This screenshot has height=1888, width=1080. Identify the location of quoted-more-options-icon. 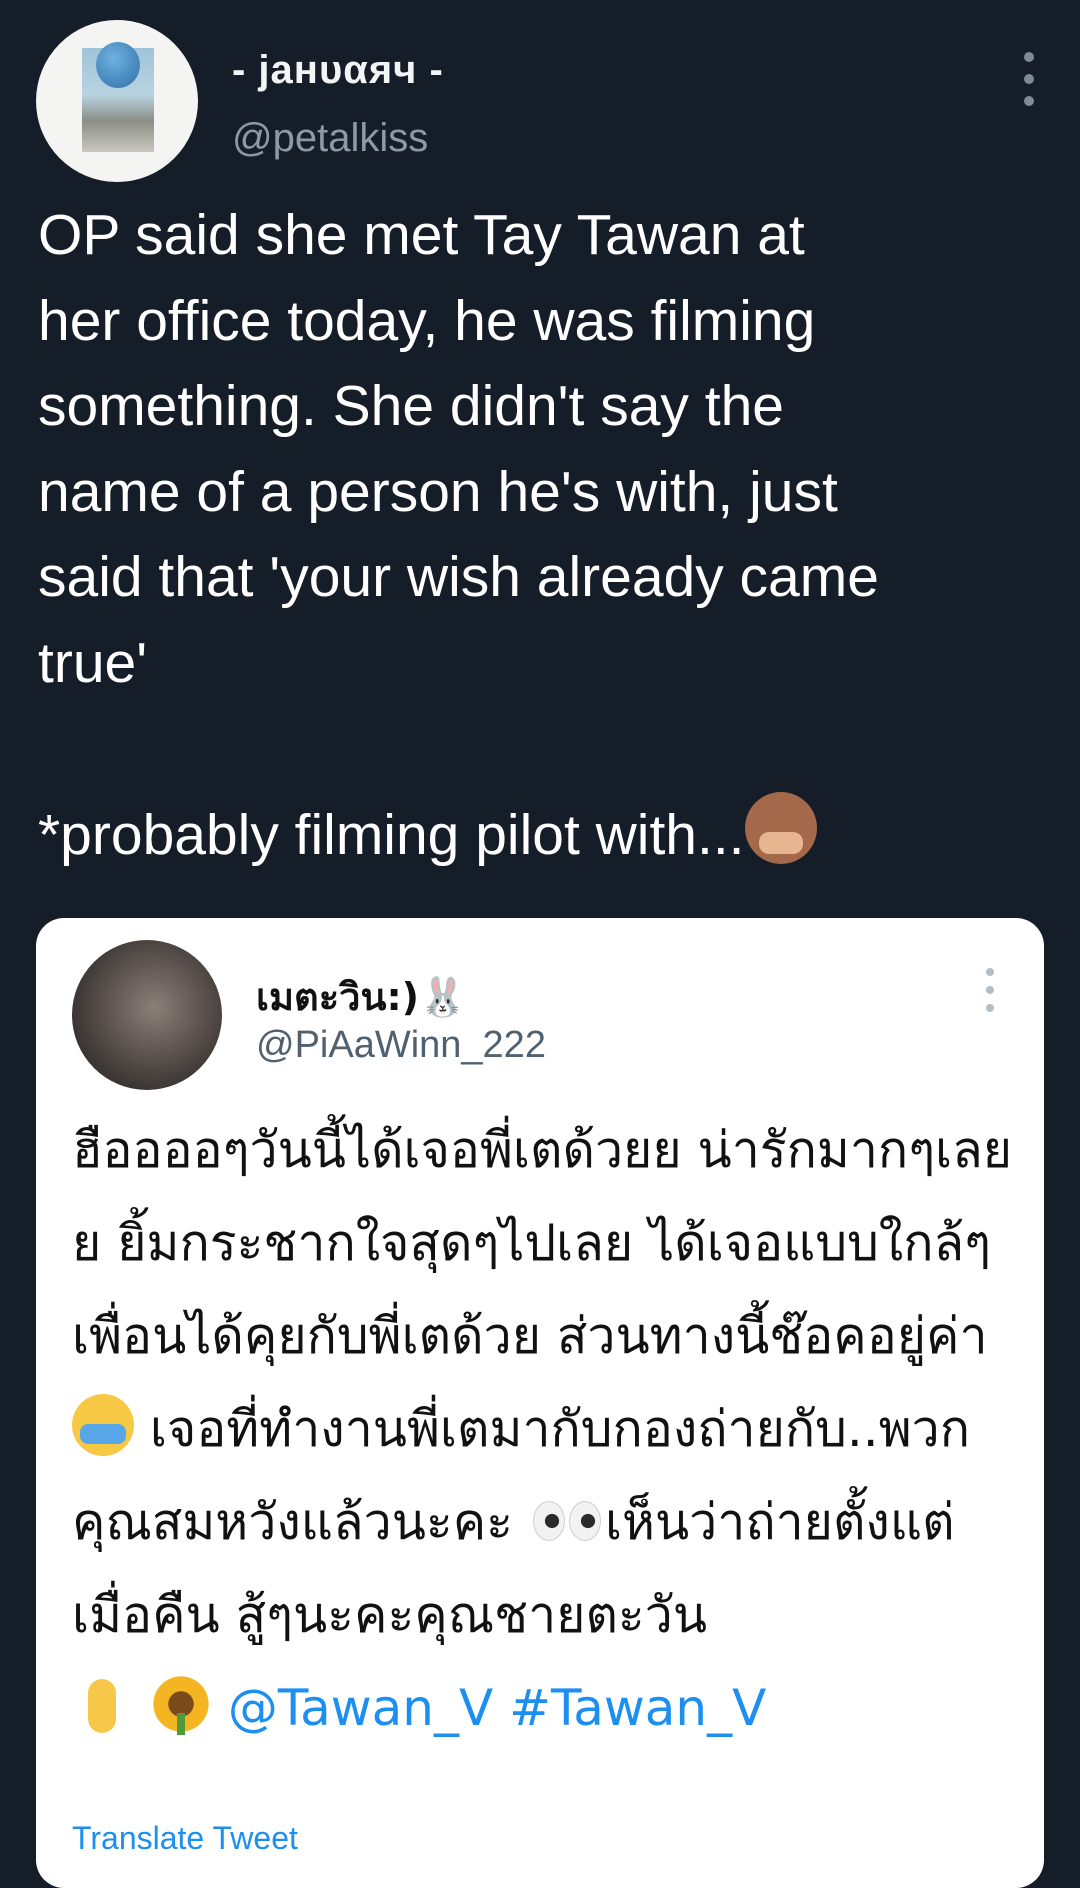
(991, 991).